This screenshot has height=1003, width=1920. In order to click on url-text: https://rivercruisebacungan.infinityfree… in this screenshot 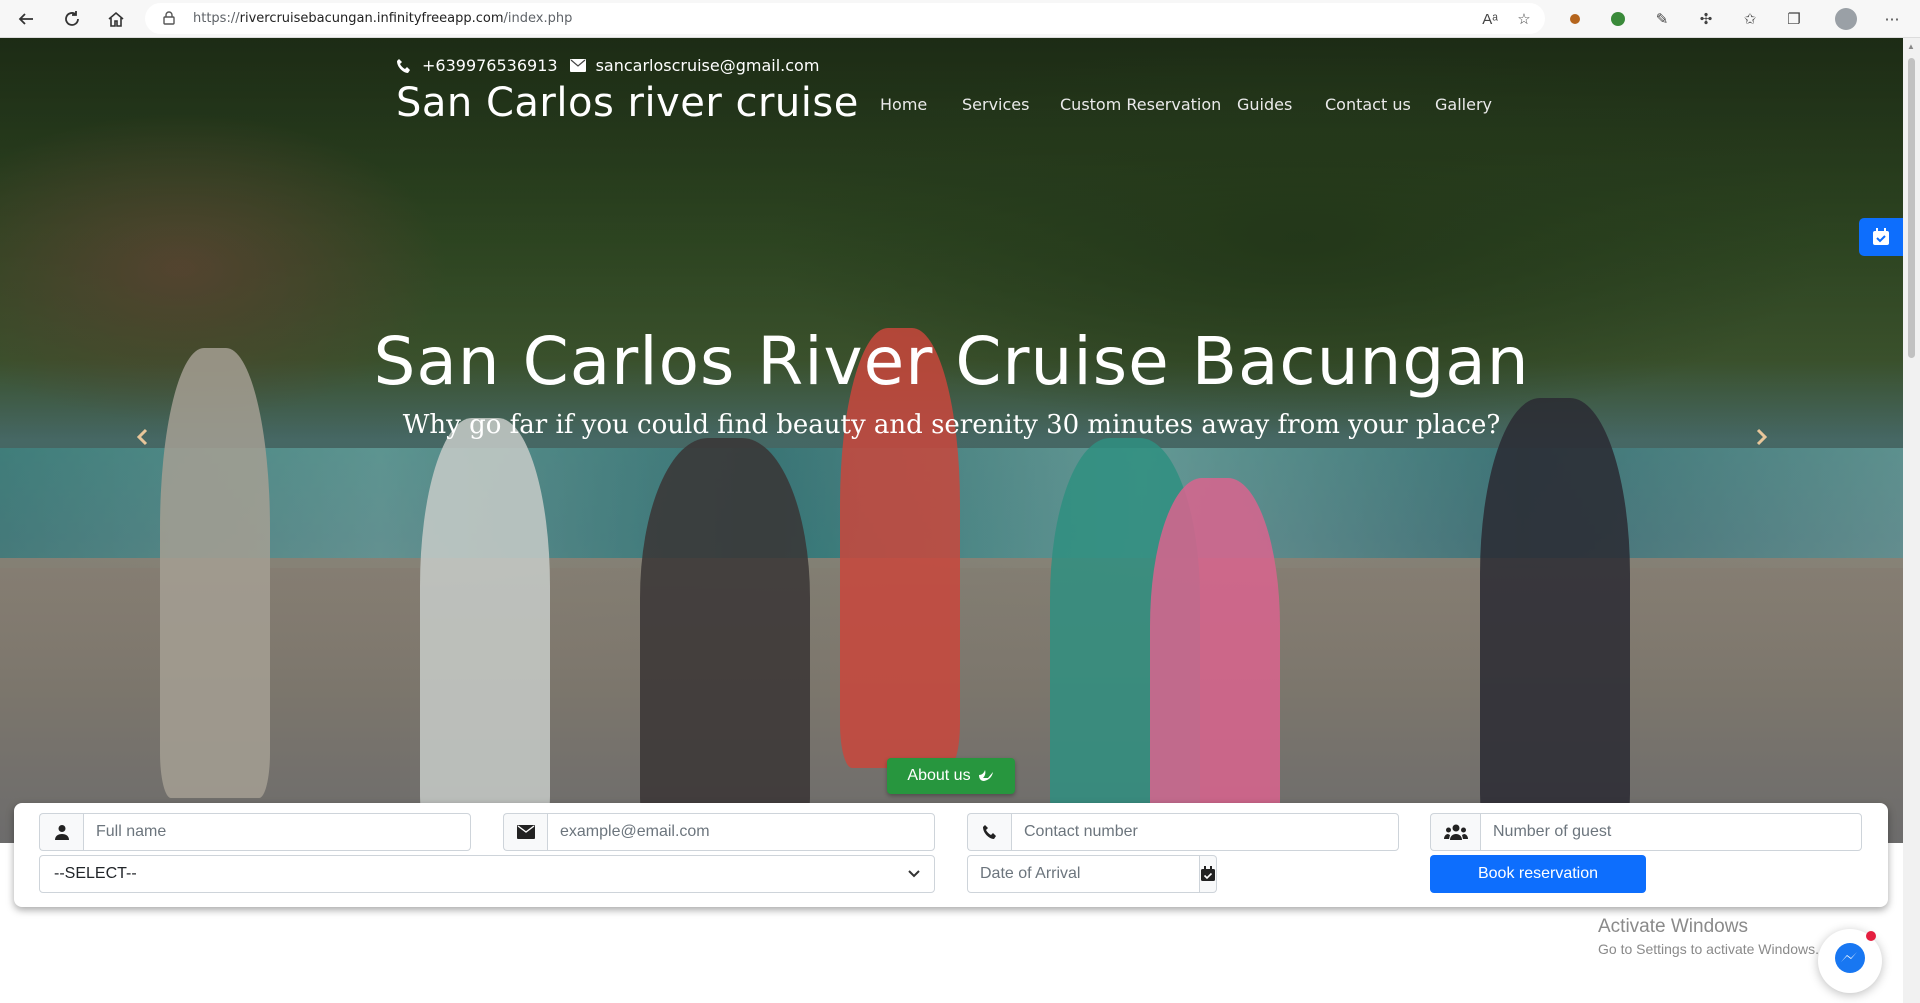, I will do `click(383, 18)`.